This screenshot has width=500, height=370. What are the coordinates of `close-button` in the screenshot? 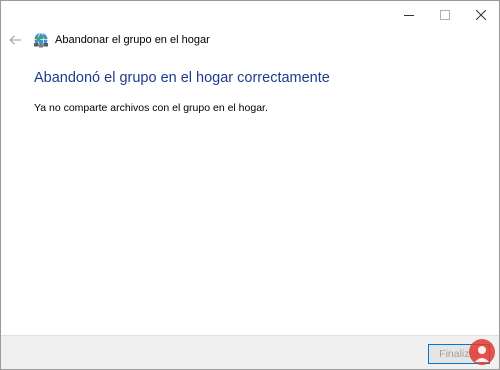 It's located at (481, 15).